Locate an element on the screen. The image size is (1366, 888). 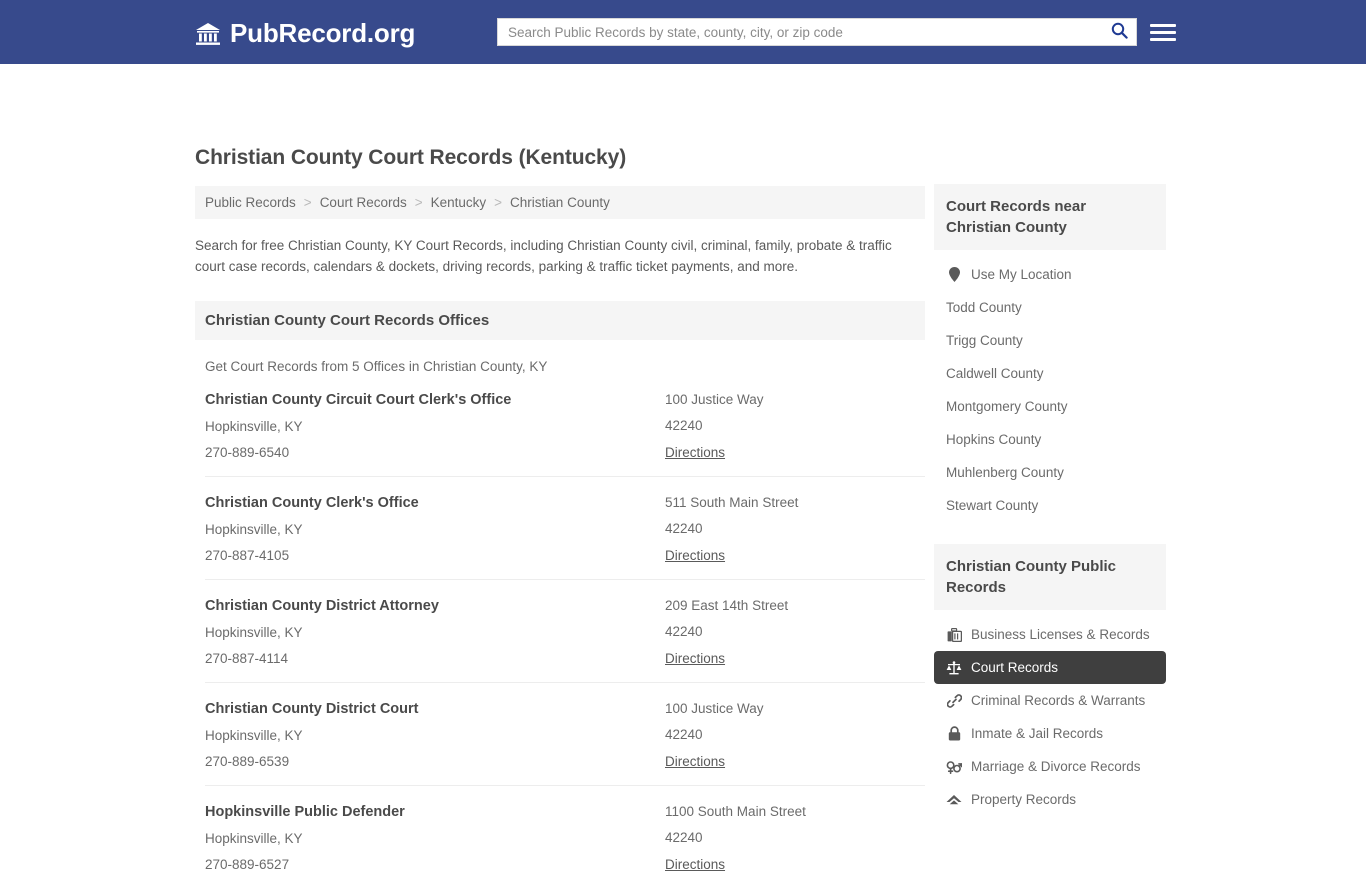
nearby-panel-title: Court Records near Christian County is located at coordinates (1050, 217).